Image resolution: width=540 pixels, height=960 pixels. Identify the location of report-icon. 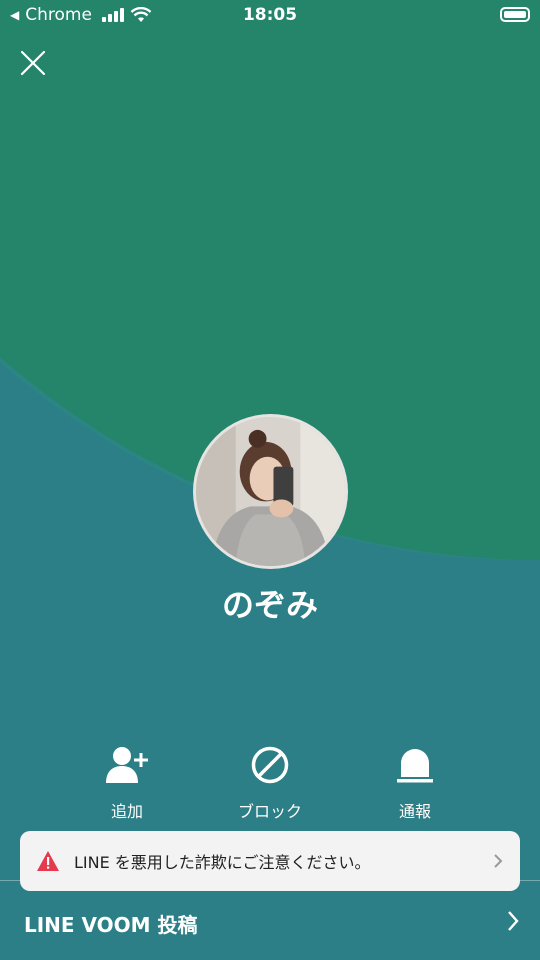
(415, 766).